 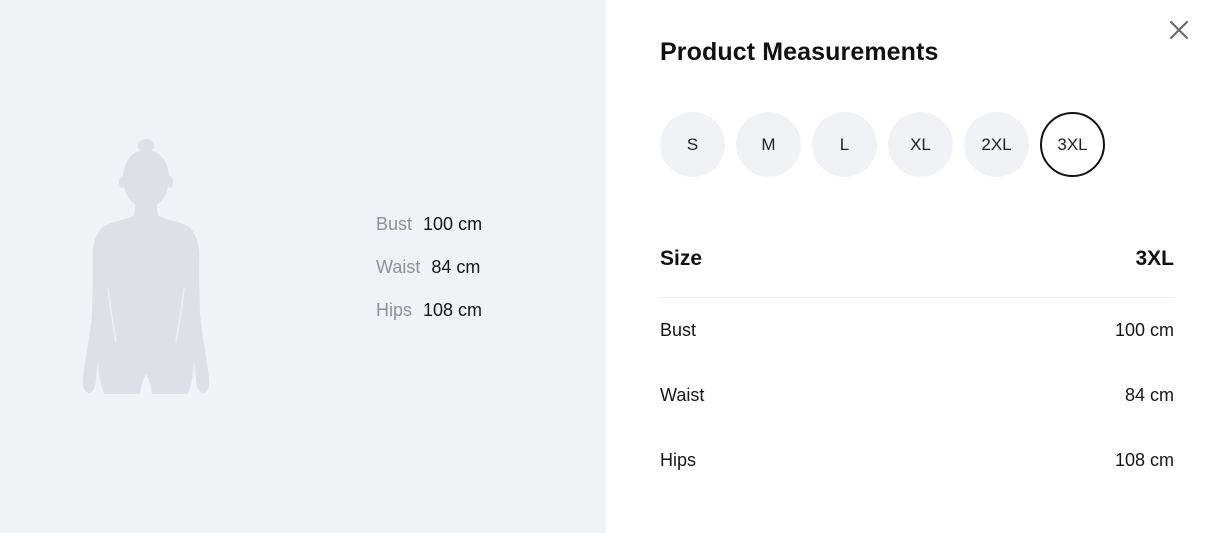 I want to click on measurement-value: 84 cm, so click(x=456, y=267).